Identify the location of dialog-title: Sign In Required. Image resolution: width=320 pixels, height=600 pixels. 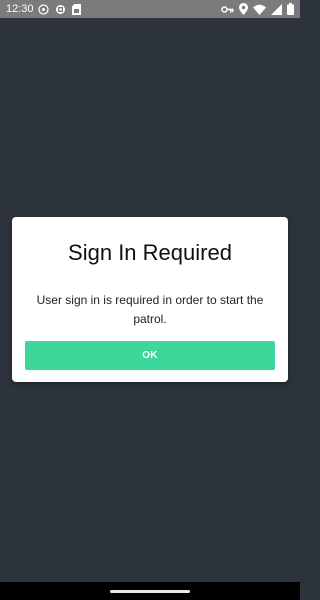
(150, 252).